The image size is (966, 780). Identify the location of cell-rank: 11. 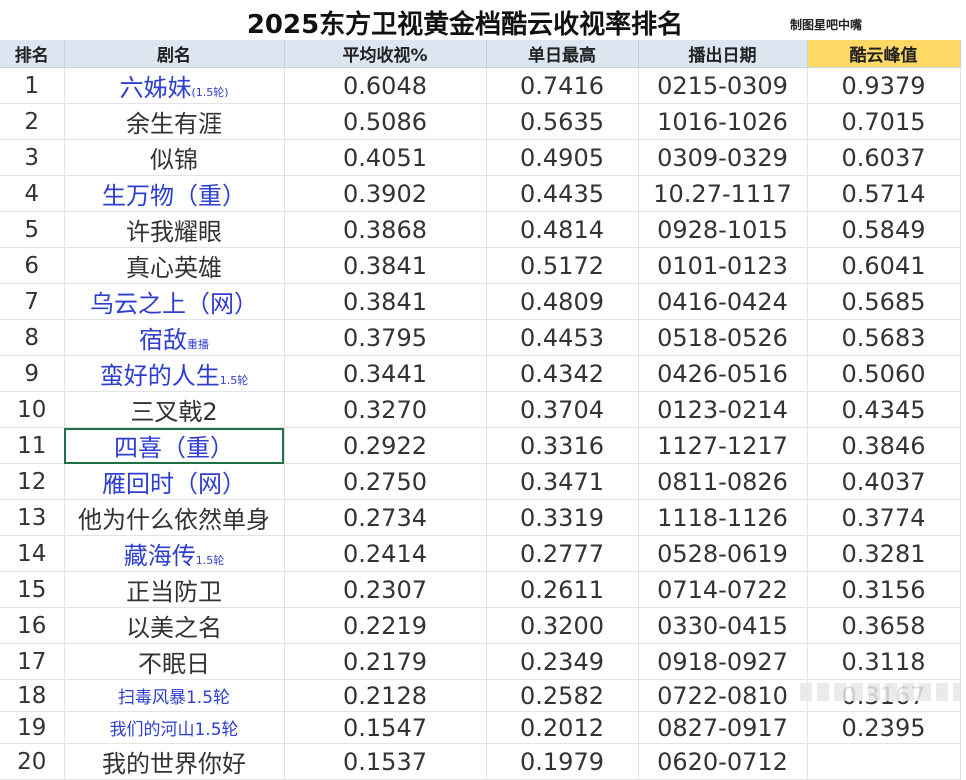
(32, 445).